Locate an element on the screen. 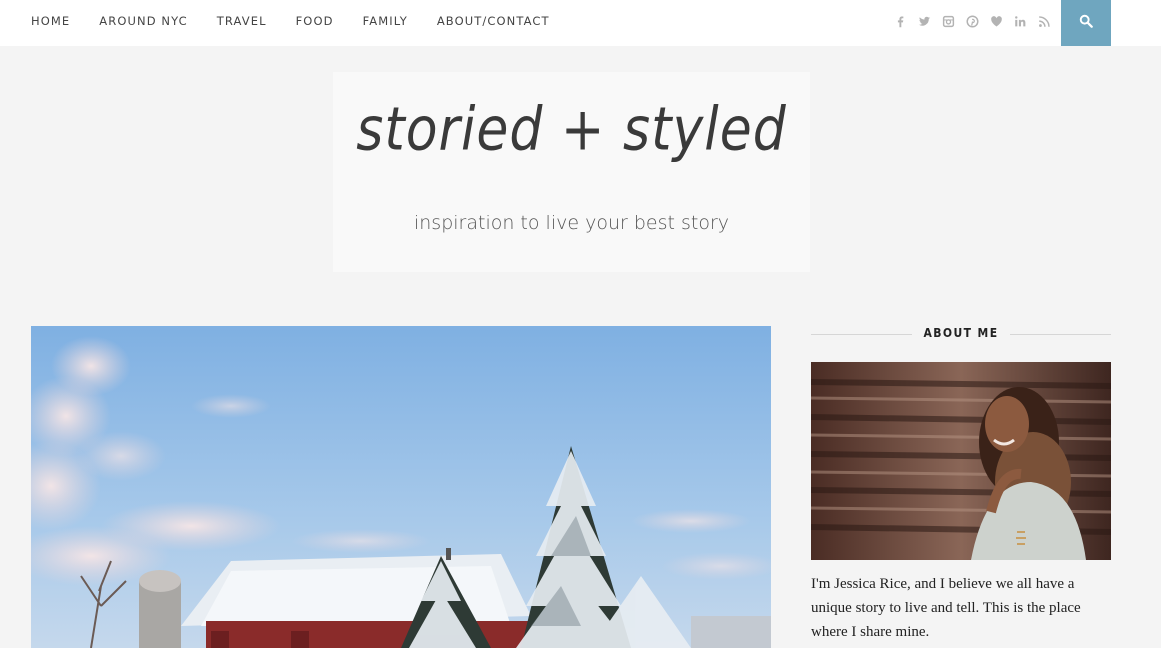 The image size is (1161, 648). nav-item-family: FAMILY is located at coordinates (385, 21).